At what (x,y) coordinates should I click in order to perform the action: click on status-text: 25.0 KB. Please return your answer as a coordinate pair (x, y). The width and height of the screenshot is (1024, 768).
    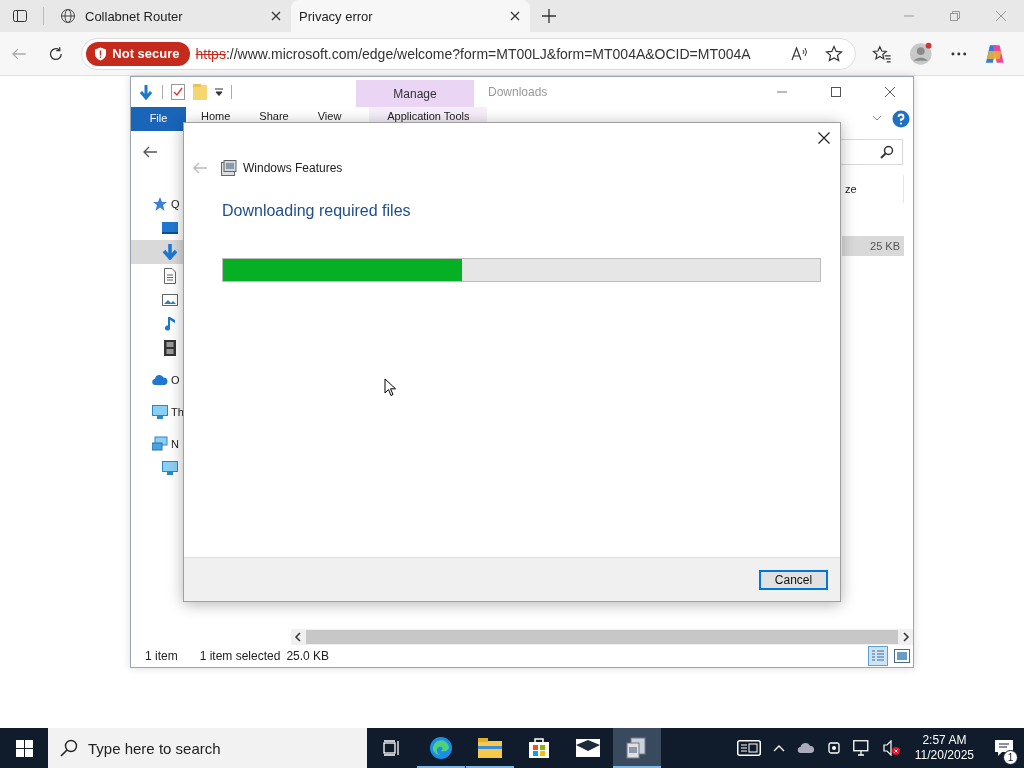
    Looking at the image, I should click on (308, 656).